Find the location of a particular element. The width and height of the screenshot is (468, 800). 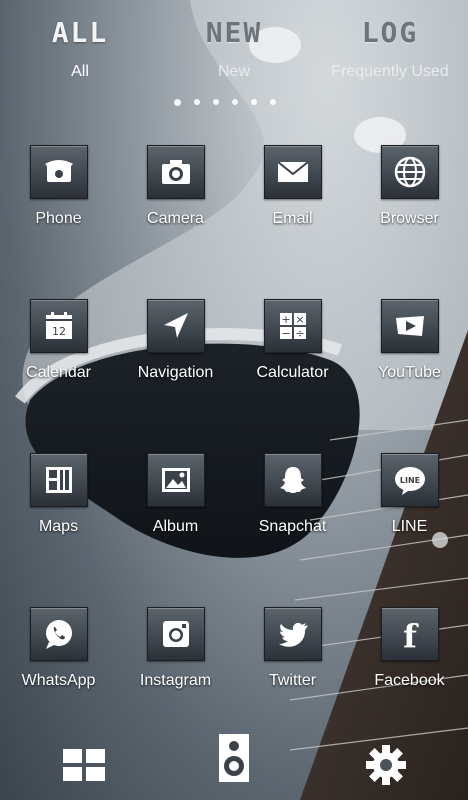

app-whatsapp: WhatsApp is located at coordinates (58, 648).